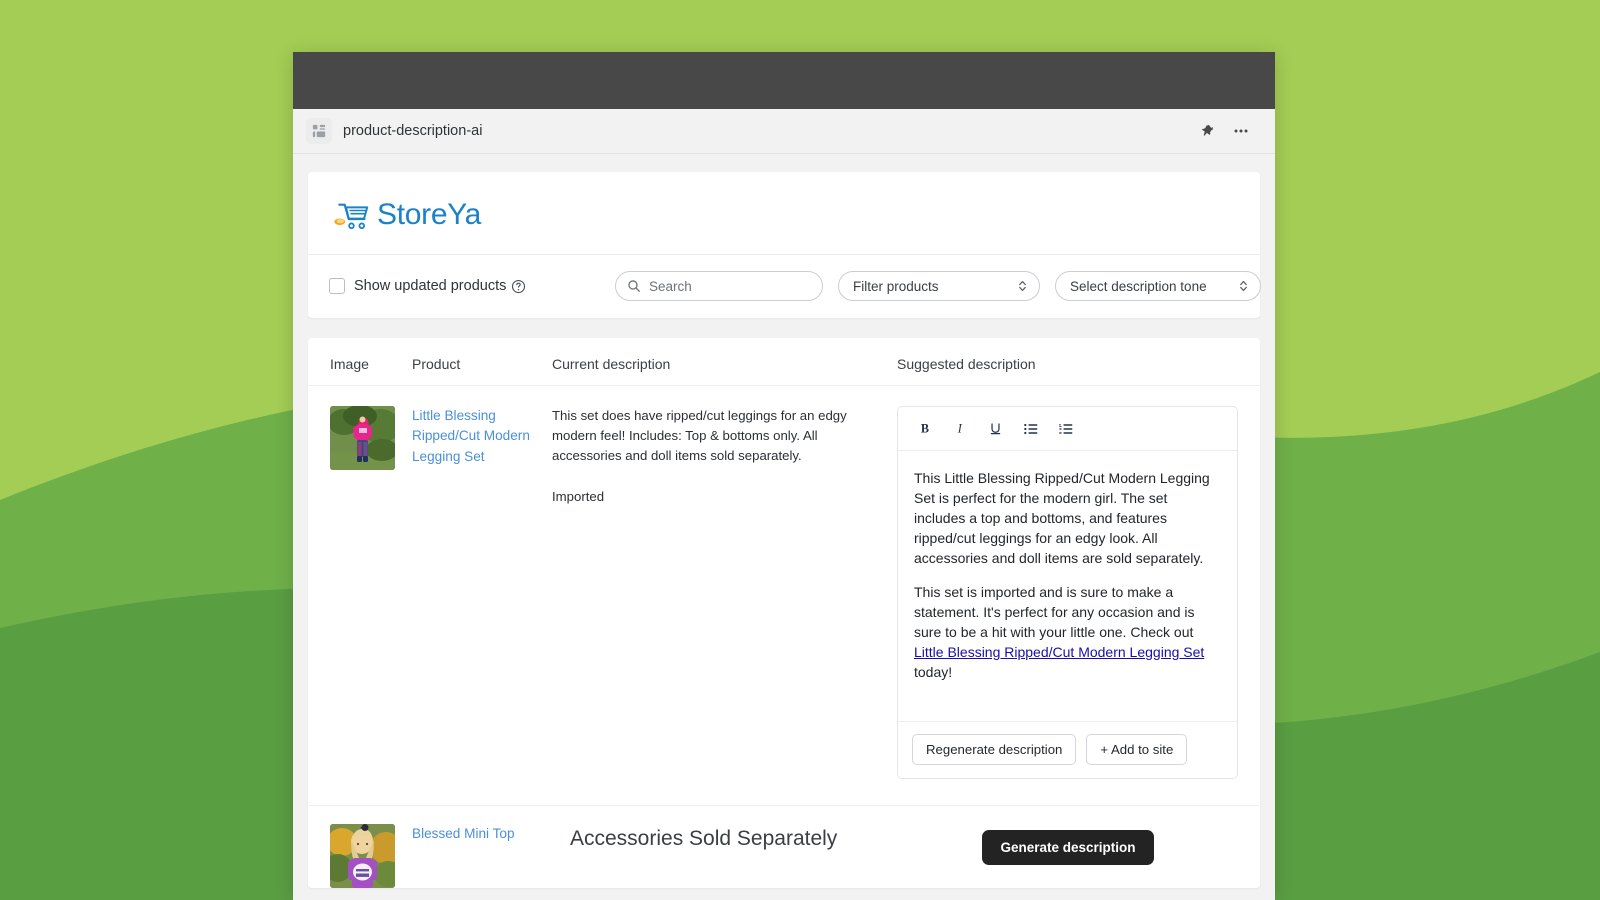 This screenshot has height=900, width=1600. I want to click on svg-text: I, so click(960, 429).